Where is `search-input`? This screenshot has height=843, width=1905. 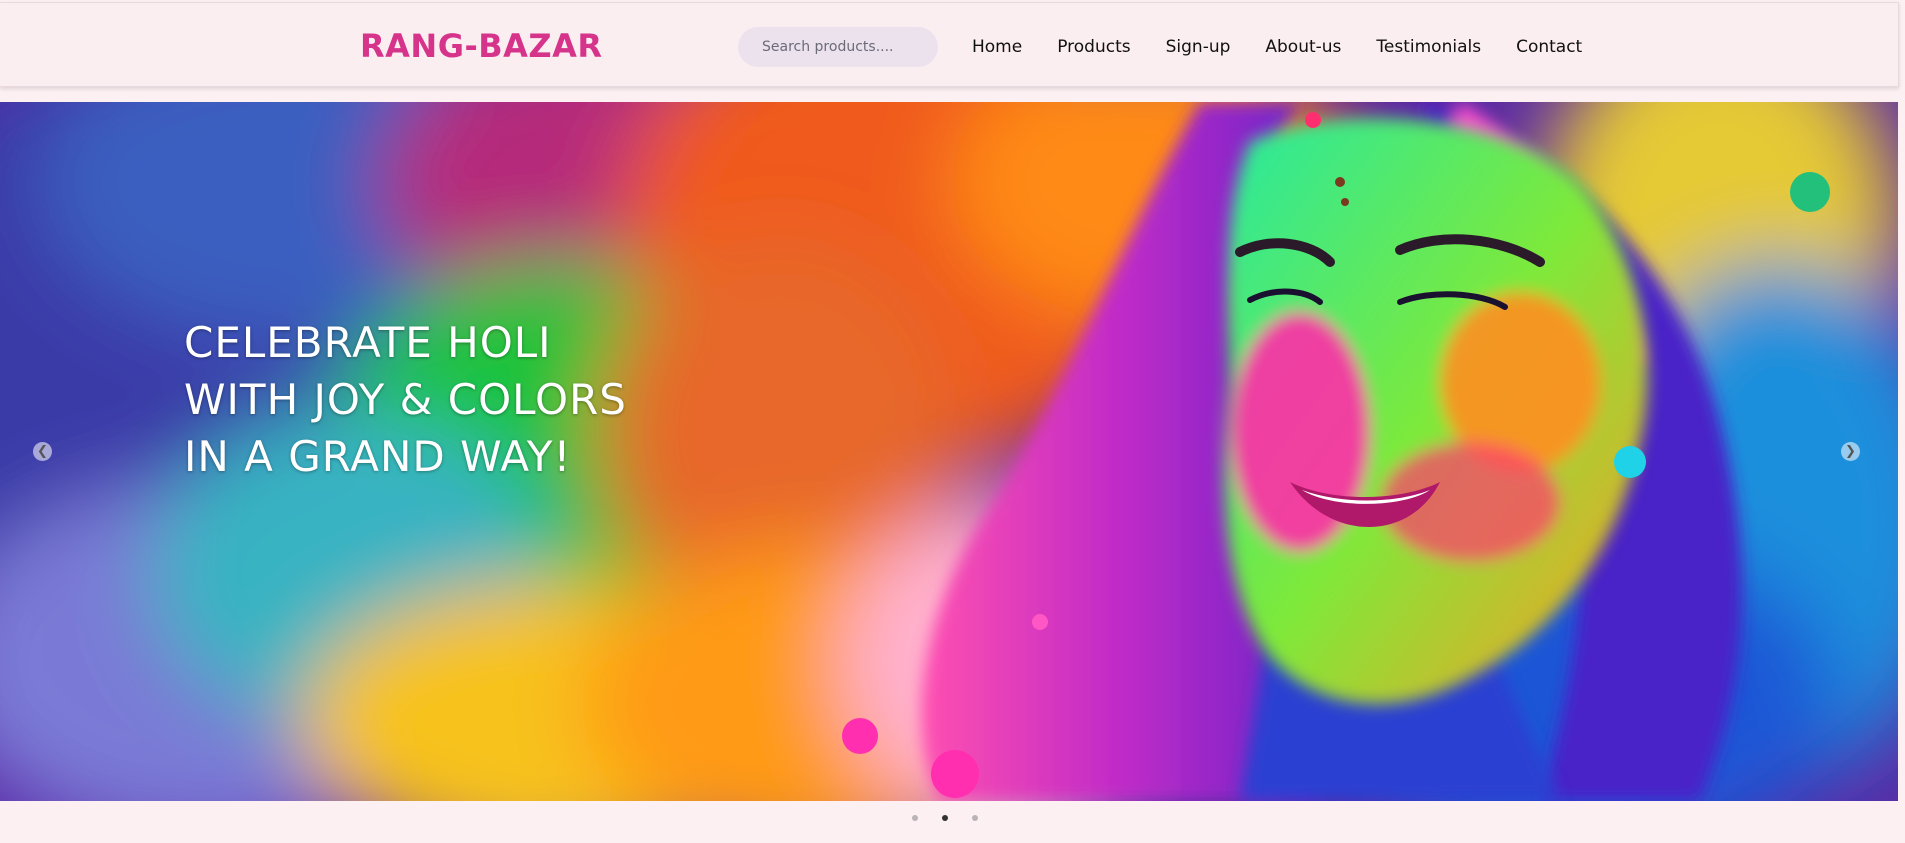 search-input is located at coordinates (838, 47).